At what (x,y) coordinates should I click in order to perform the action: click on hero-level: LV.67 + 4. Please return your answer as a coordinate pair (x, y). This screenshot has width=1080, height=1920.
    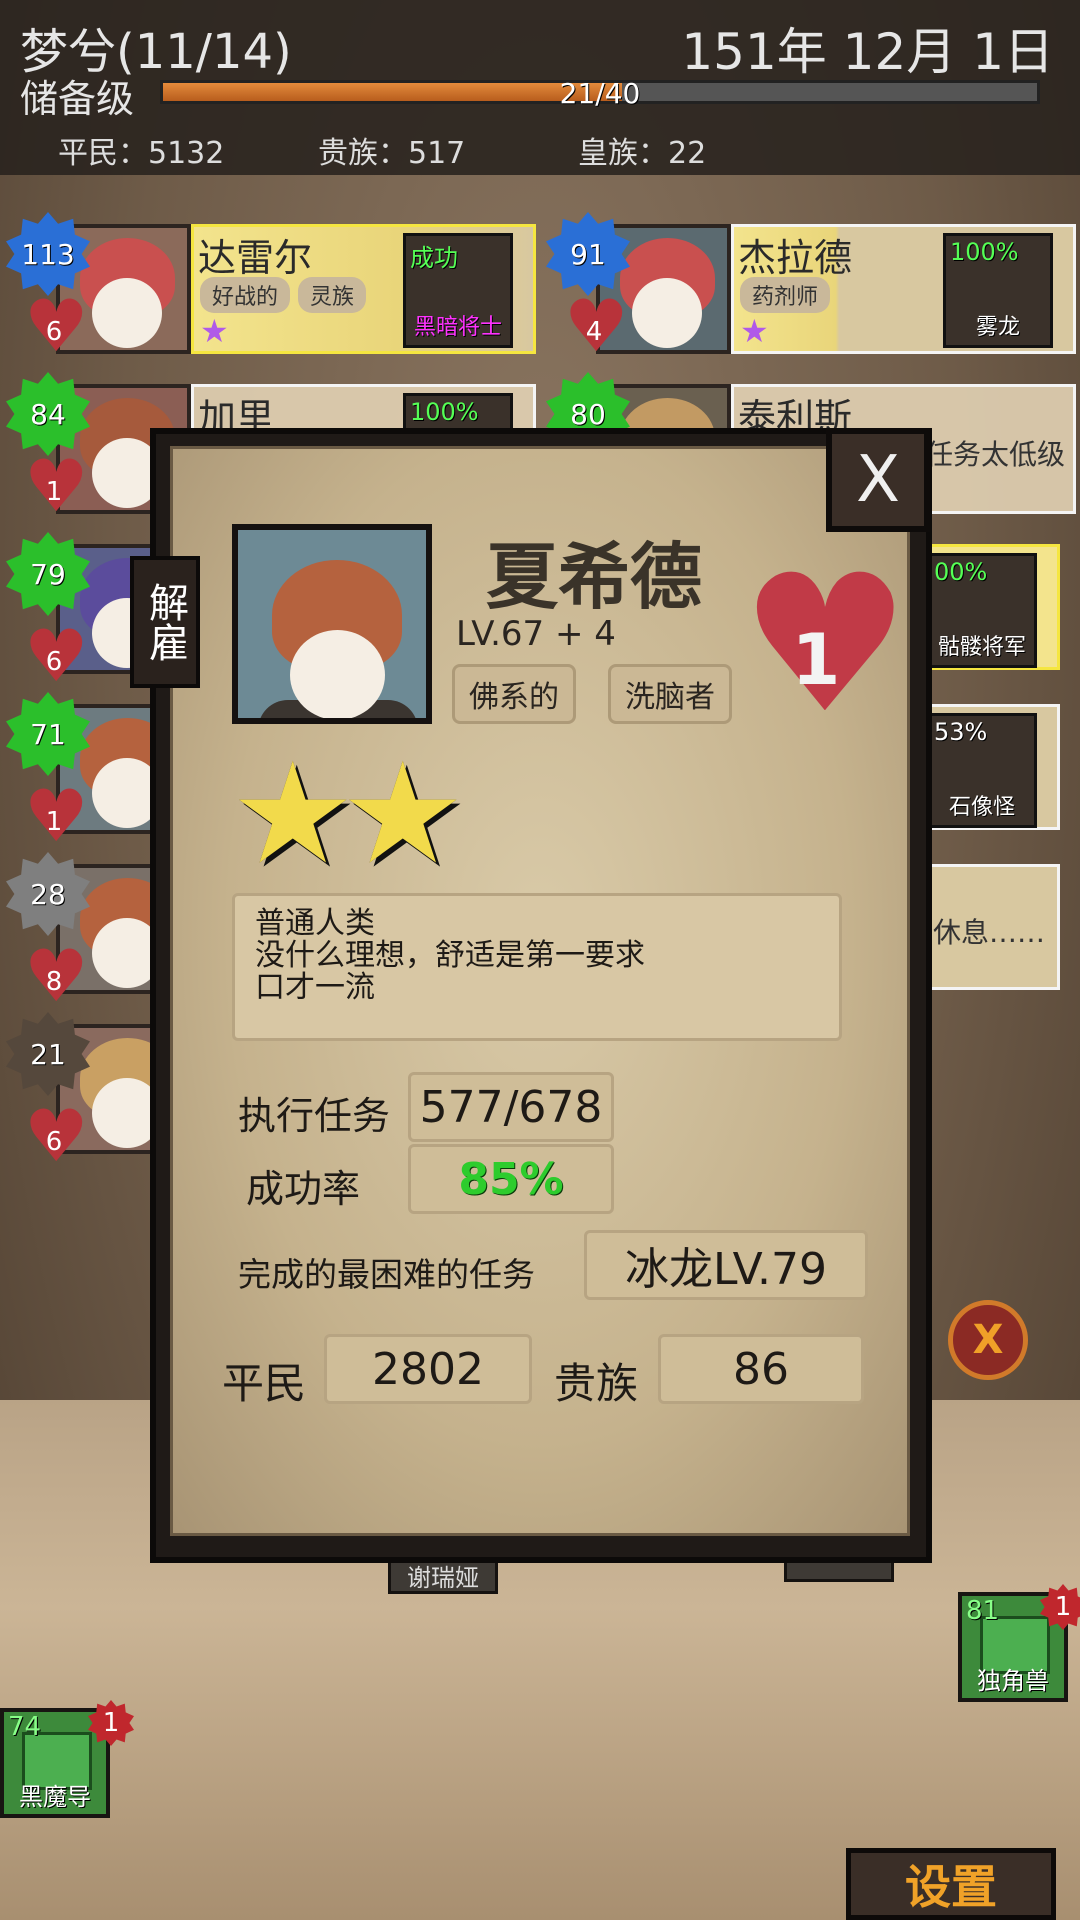
    Looking at the image, I should click on (536, 634).